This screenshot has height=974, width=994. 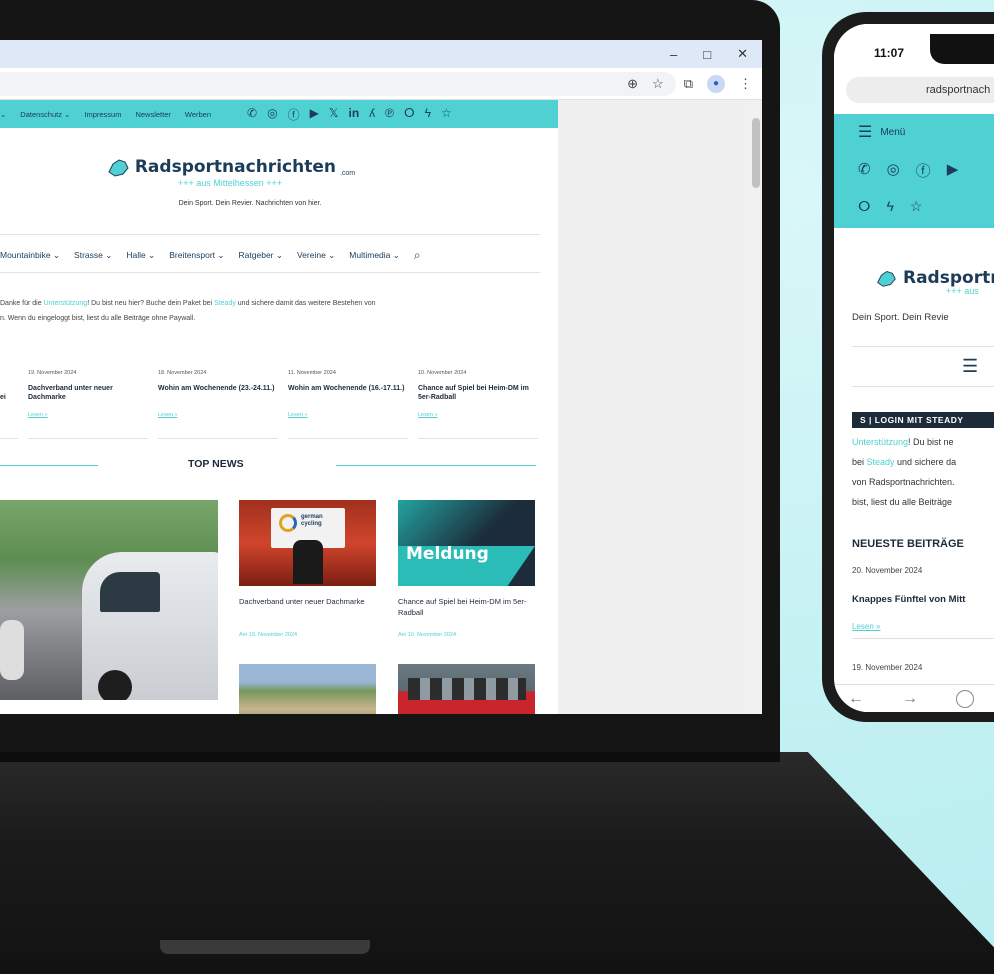 I want to click on scrollbar-thumb, so click(x=756, y=153).